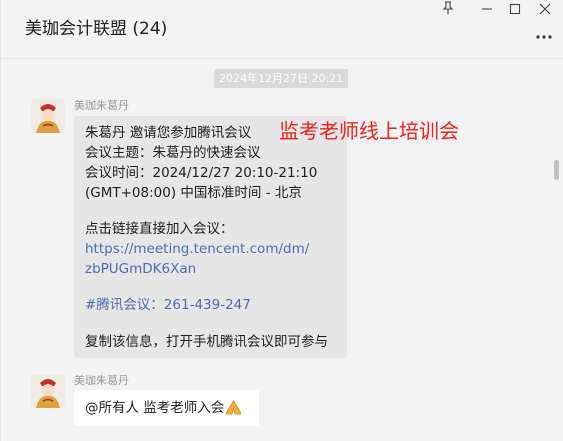 This screenshot has height=441, width=563. Describe the element at coordinates (168, 305) in the screenshot. I see `meeting-id-hashtag: #腾讯会议：261-439-247` at that location.